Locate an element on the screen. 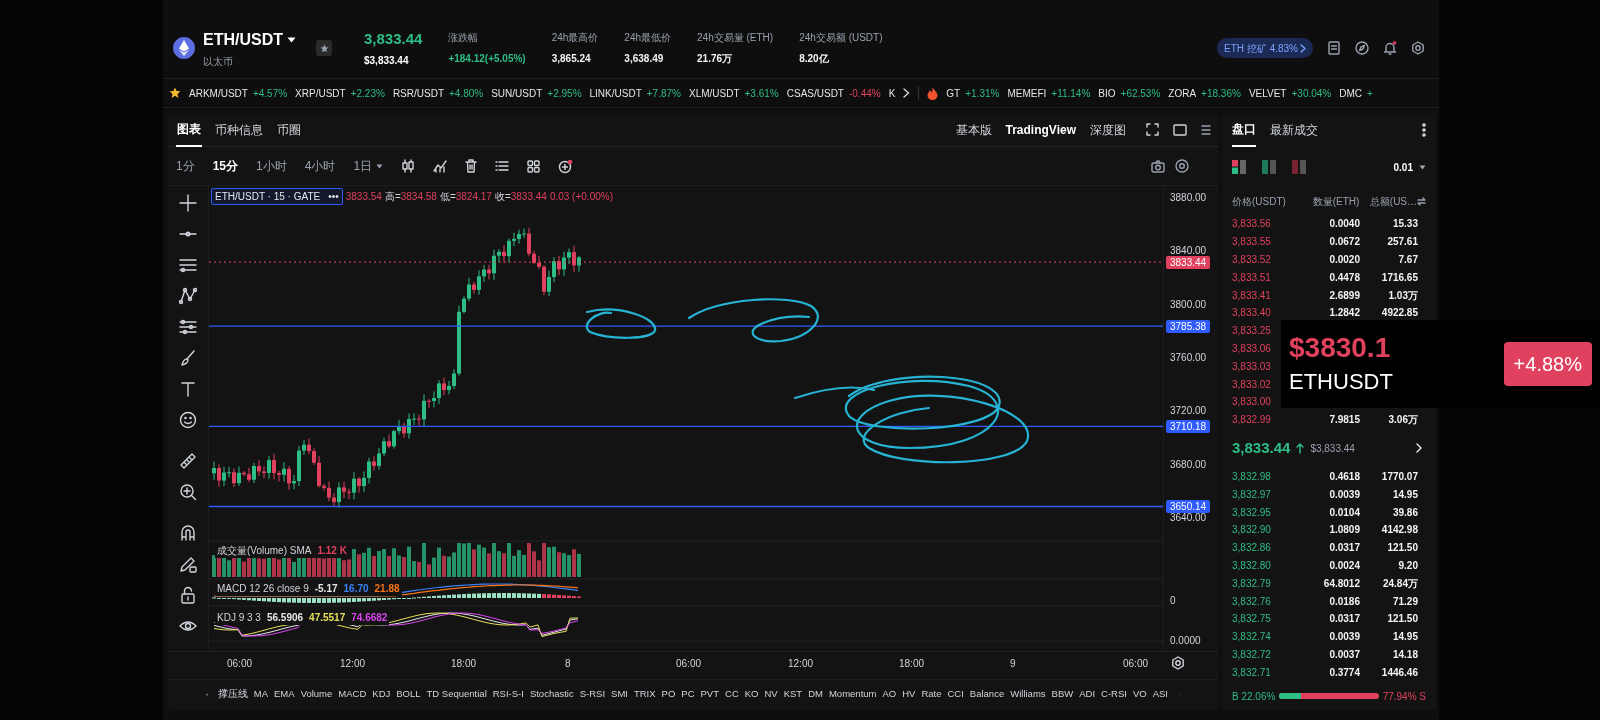 The height and width of the screenshot is (720, 1600). view-tab: TradingView is located at coordinates (1040, 129).